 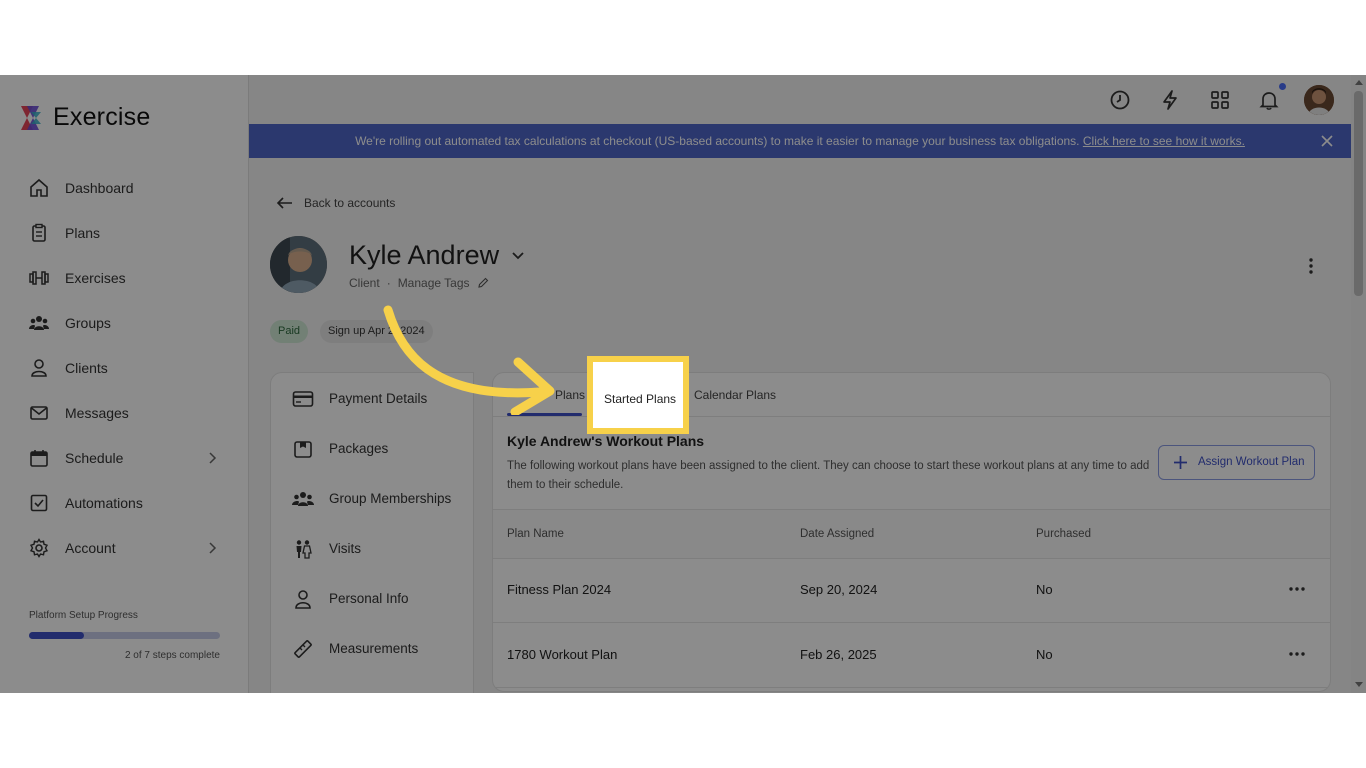 What do you see at coordinates (124, 635) in the screenshot?
I see `setup-progress-bar` at bounding box center [124, 635].